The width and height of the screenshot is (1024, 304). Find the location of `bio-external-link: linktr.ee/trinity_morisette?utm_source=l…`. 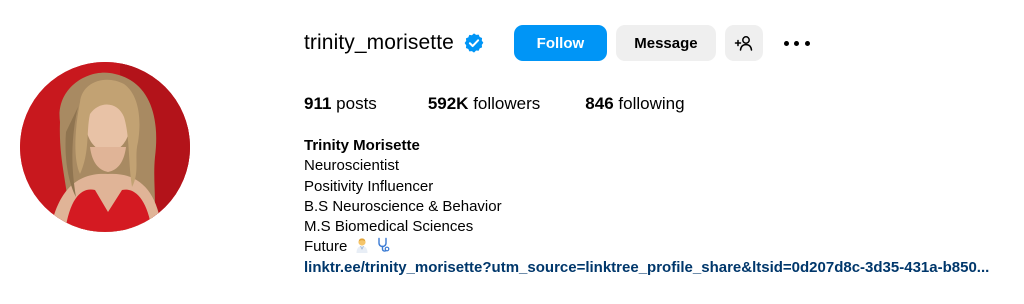

bio-external-link: linktr.ee/trinity_morisette?utm_source=l… is located at coordinates (646, 268).